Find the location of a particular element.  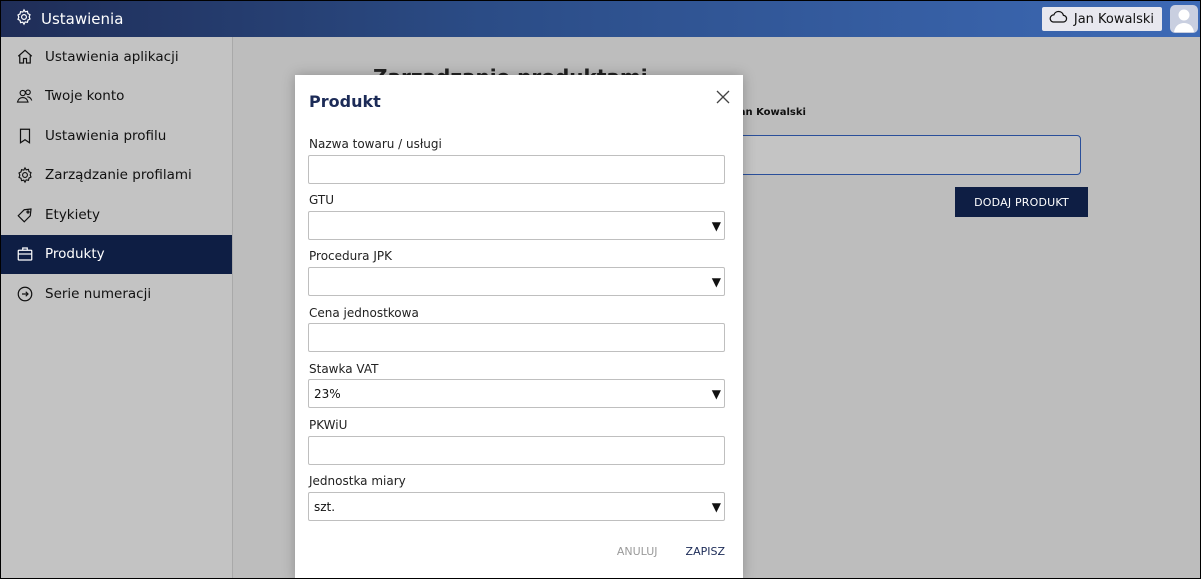

sidebar-item-label: Twoje konto is located at coordinates (85, 96).